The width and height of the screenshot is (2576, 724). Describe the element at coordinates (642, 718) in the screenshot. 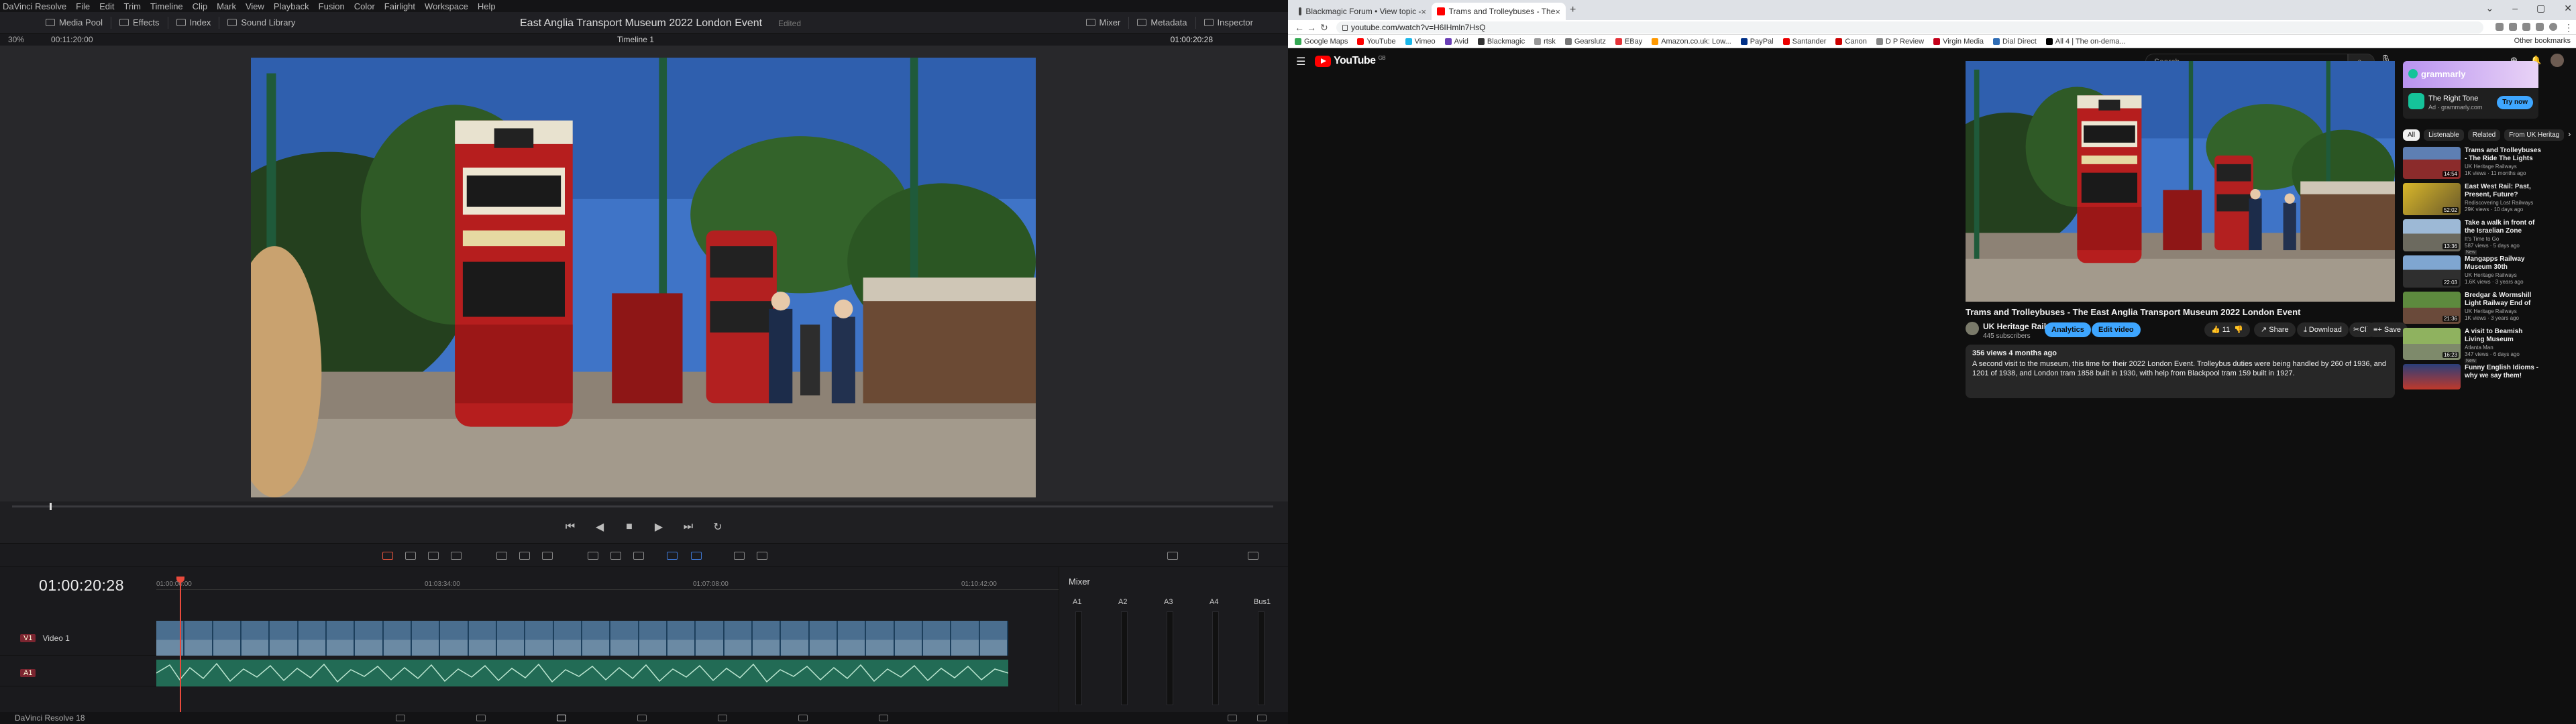

I see `fusion-page-icon` at that location.